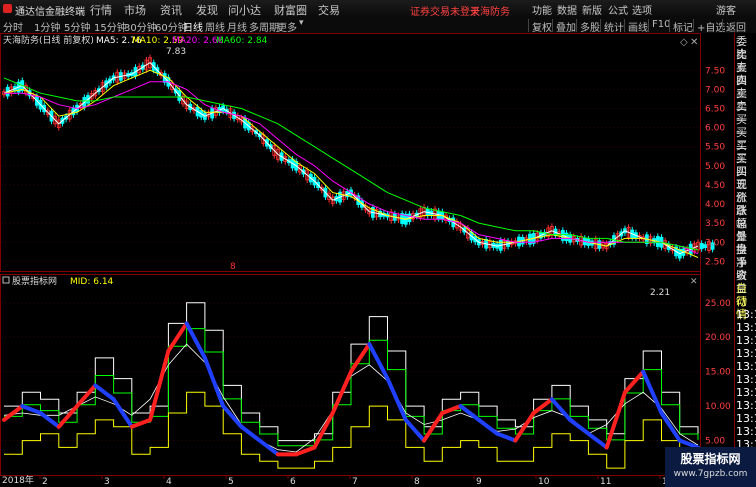 The width and height of the screenshot is (756, 487). I want to click on price-tick-label: 5.00, so click(715, 167).